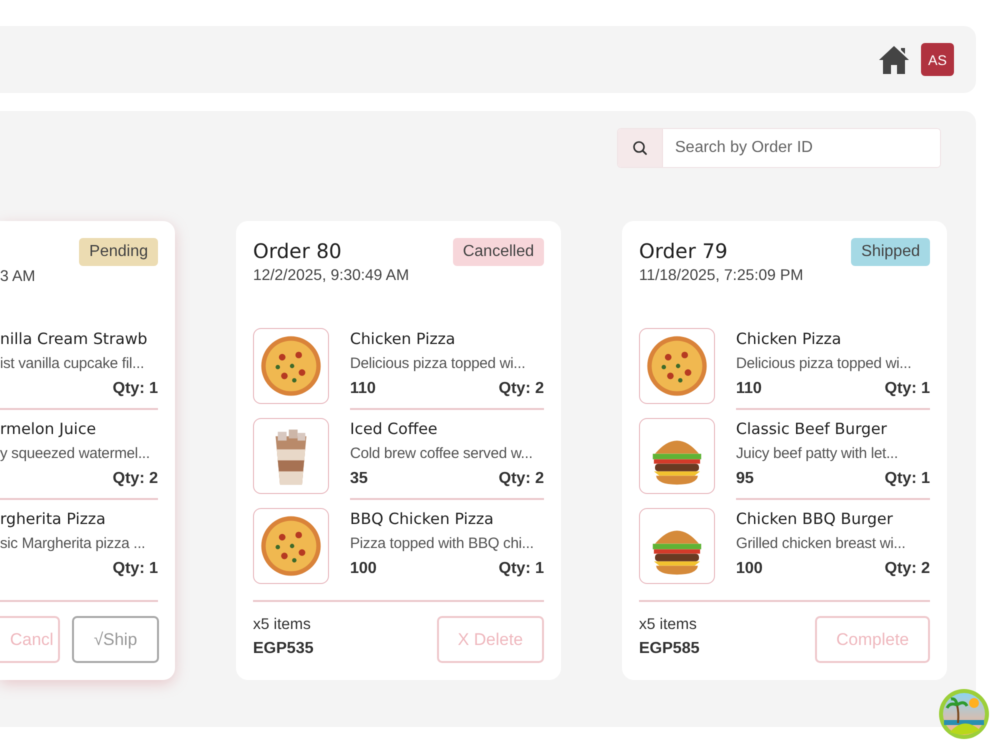  What do you see at coordinates (490, 639) in the screenshot?
I see `action-button: X Delete` at bounding box center [490, 639].